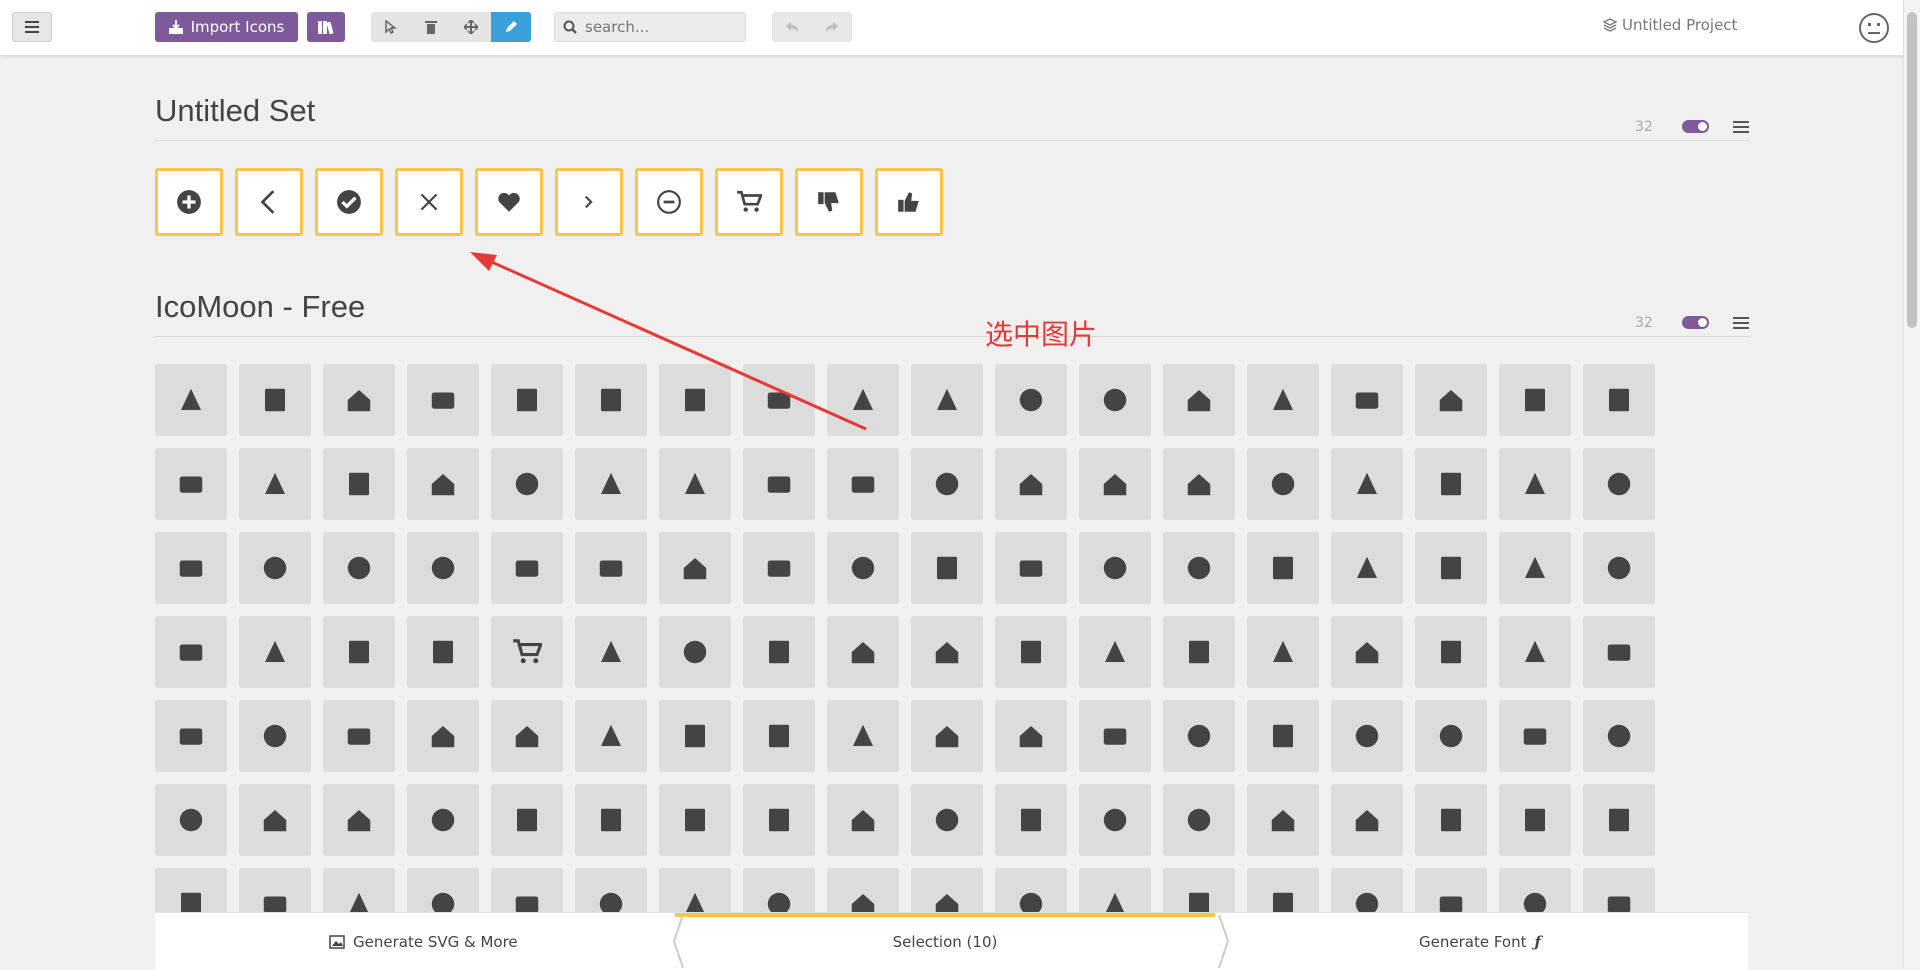 Image resolution: width=1920 pixels, height=970 pixels. I want to click on set-menu-button, so click(1741, 128).